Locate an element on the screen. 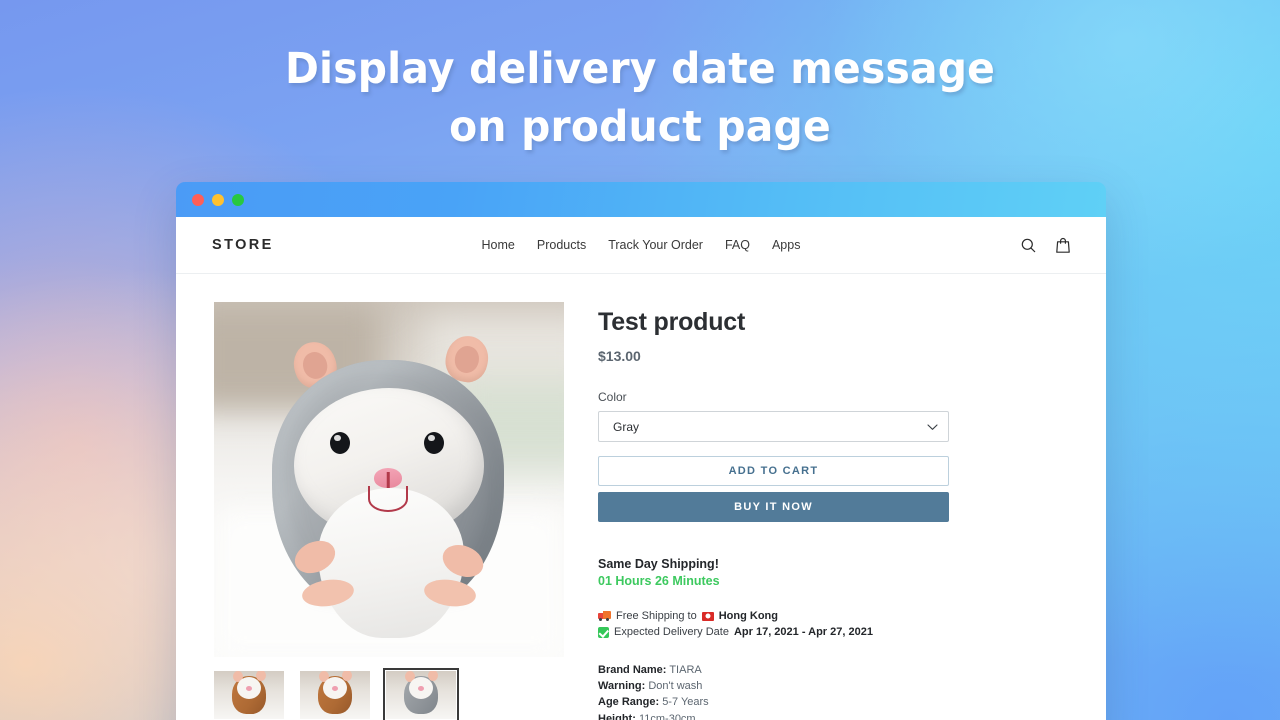  hamster-mouth is located at coordinates (388, 498).